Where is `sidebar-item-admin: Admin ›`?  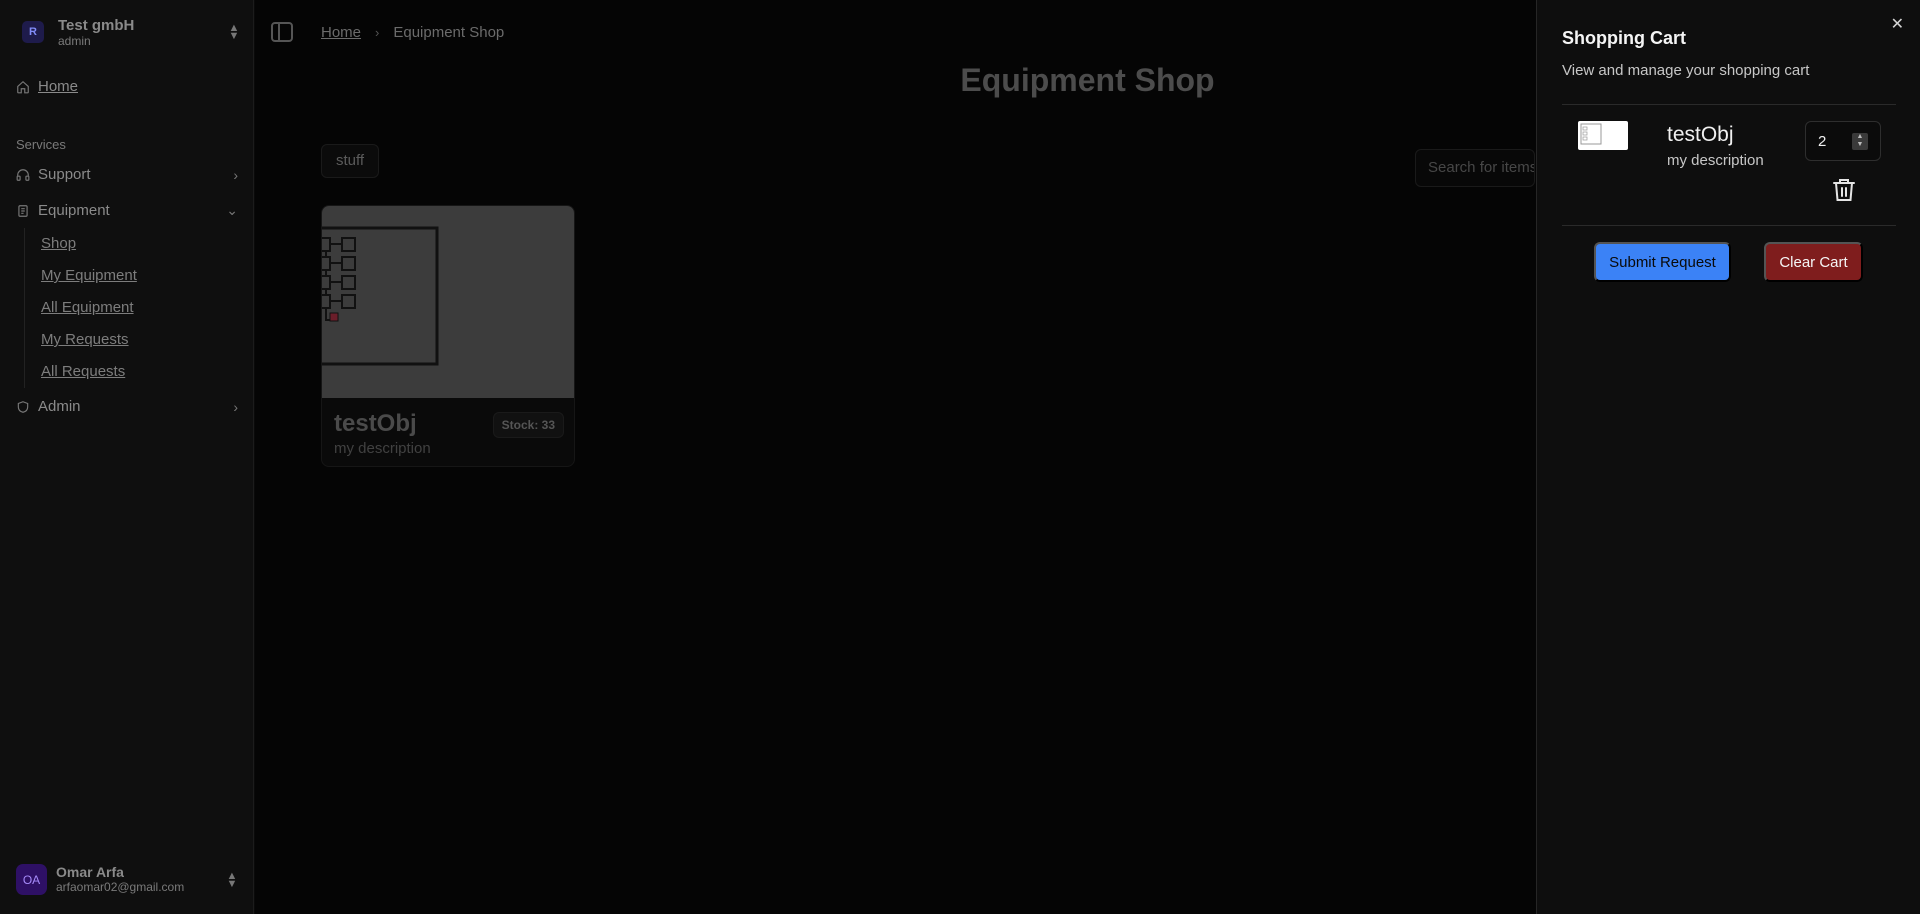 sidebar-item-admin: Admin › is located at coordinates (127, 406).